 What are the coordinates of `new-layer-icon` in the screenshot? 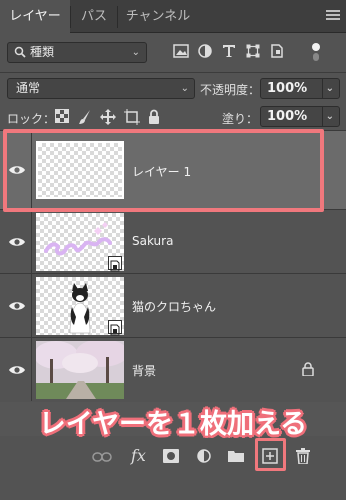 It's located at (270, 456).